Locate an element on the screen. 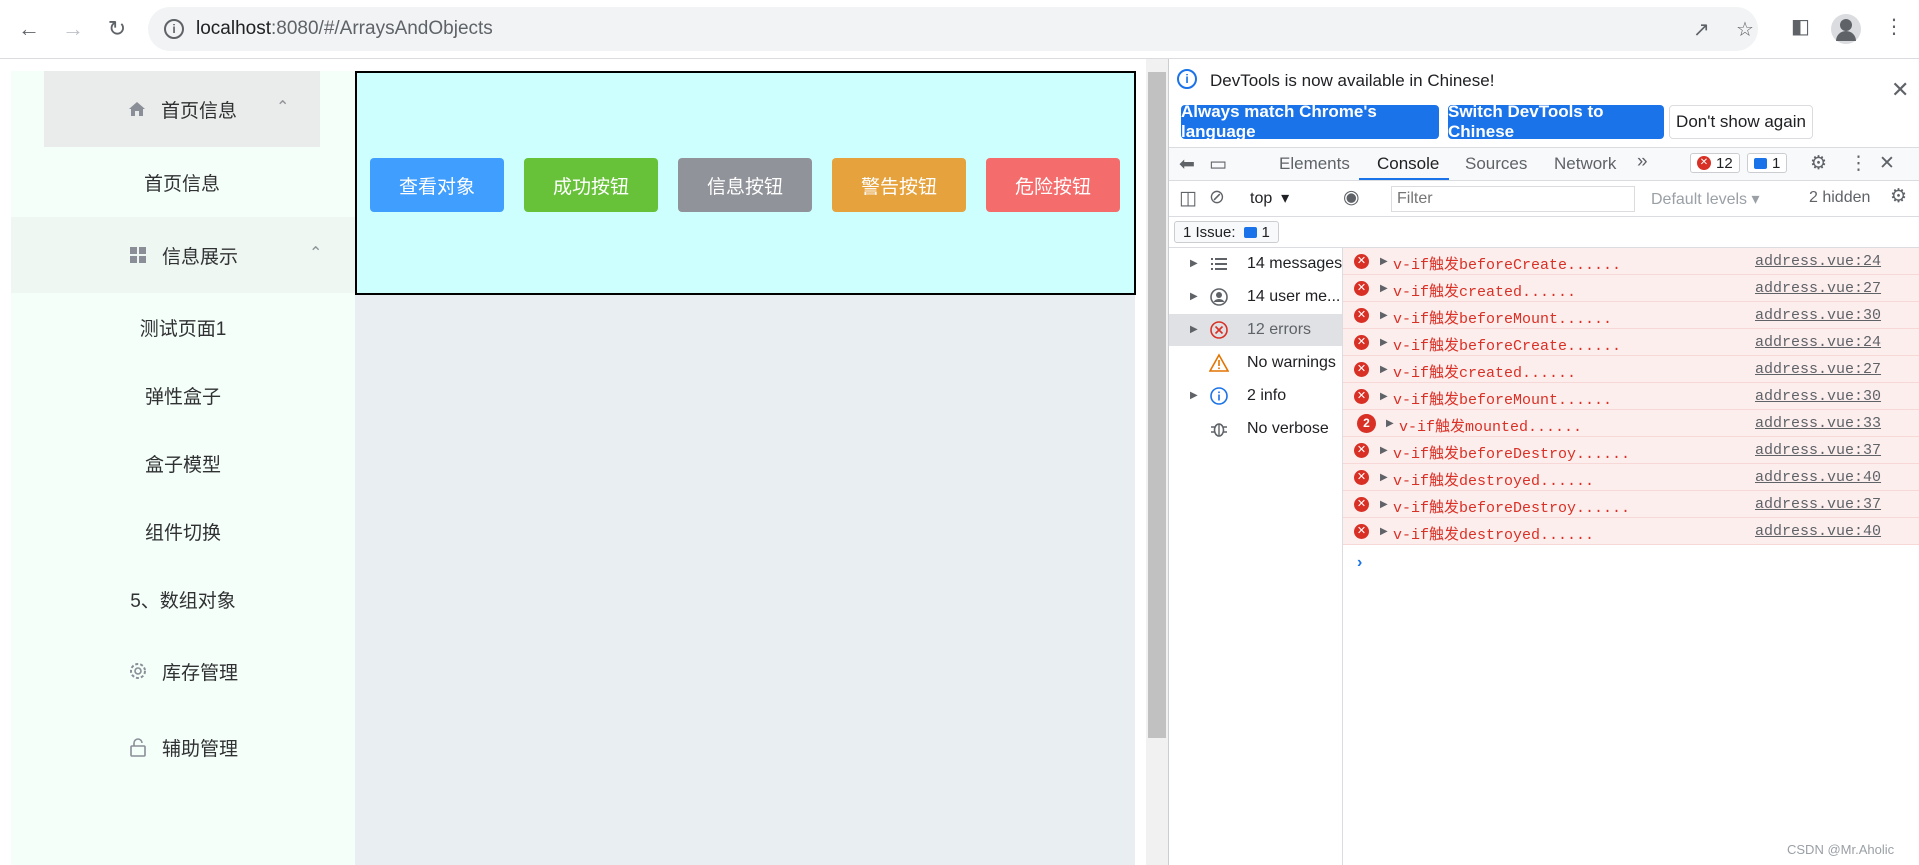  context-selector: top ▾ is located at coordinates (1269, 198).